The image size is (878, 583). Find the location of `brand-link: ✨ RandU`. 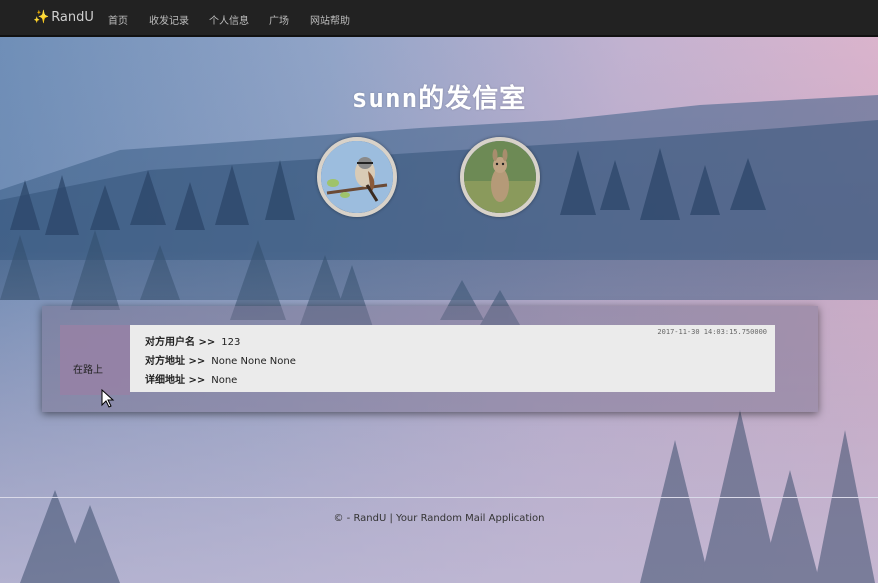

brand-link: ✨ RandU is located at coordinates (63, 17).